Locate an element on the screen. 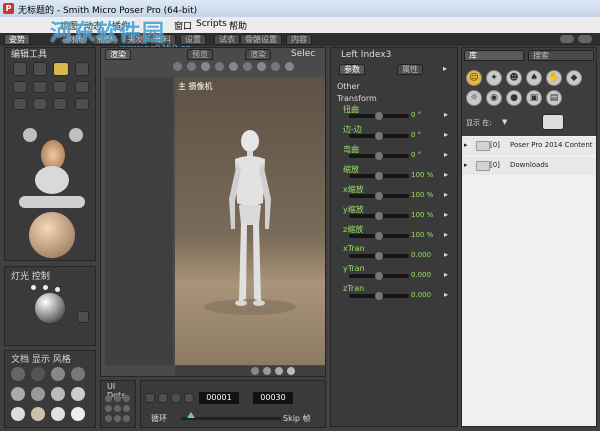  morph-brush-icon is located at coordinates (60, 104).